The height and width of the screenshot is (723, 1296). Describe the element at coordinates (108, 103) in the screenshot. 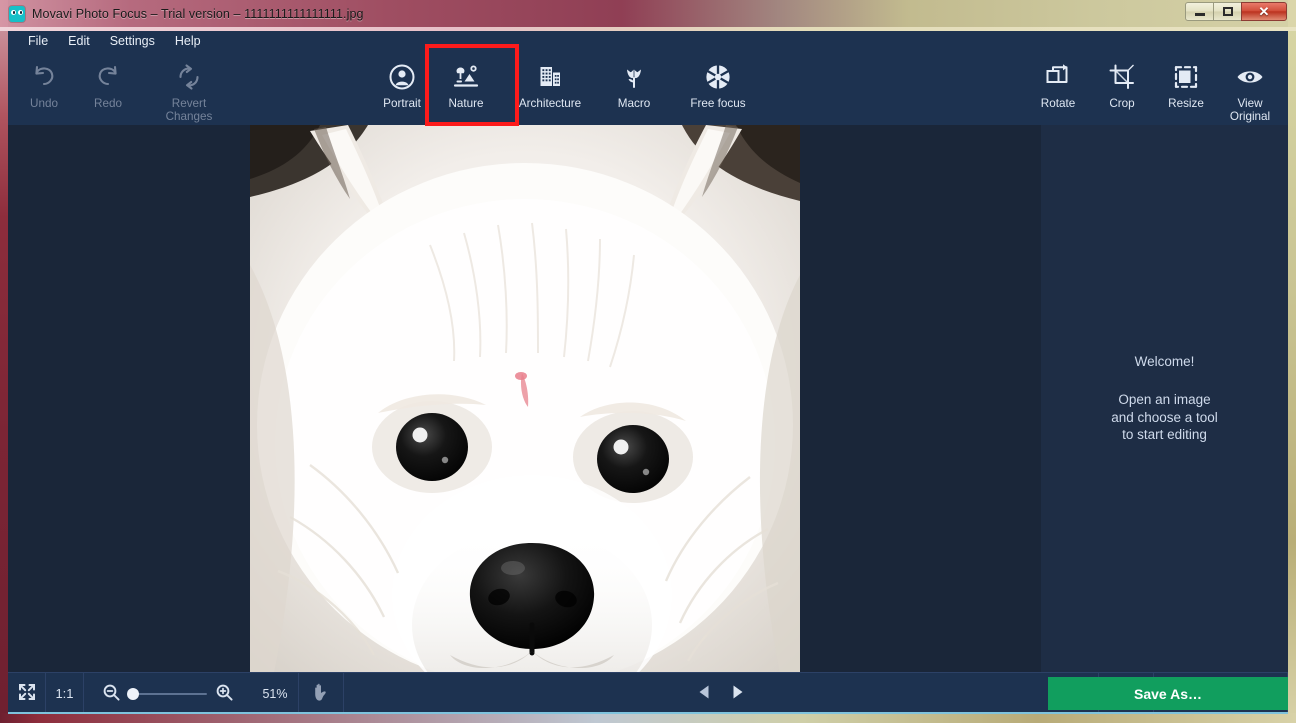

I see `redo-label: Redo` at that location.